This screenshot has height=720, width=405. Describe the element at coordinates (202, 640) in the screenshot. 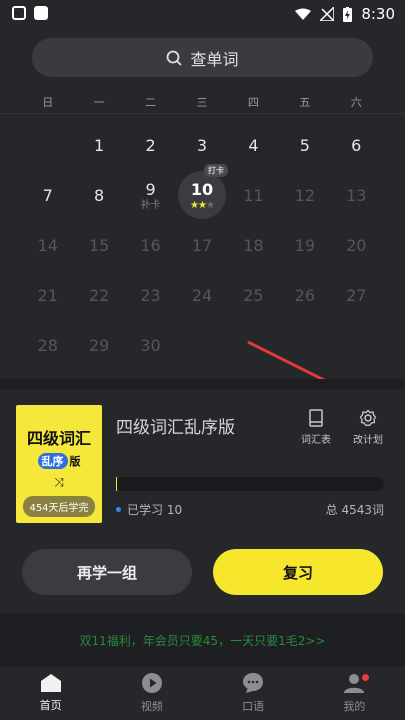

I see `promo-banner: 双11福利，年会员只要45，一天只要1毛2>>` at that location.